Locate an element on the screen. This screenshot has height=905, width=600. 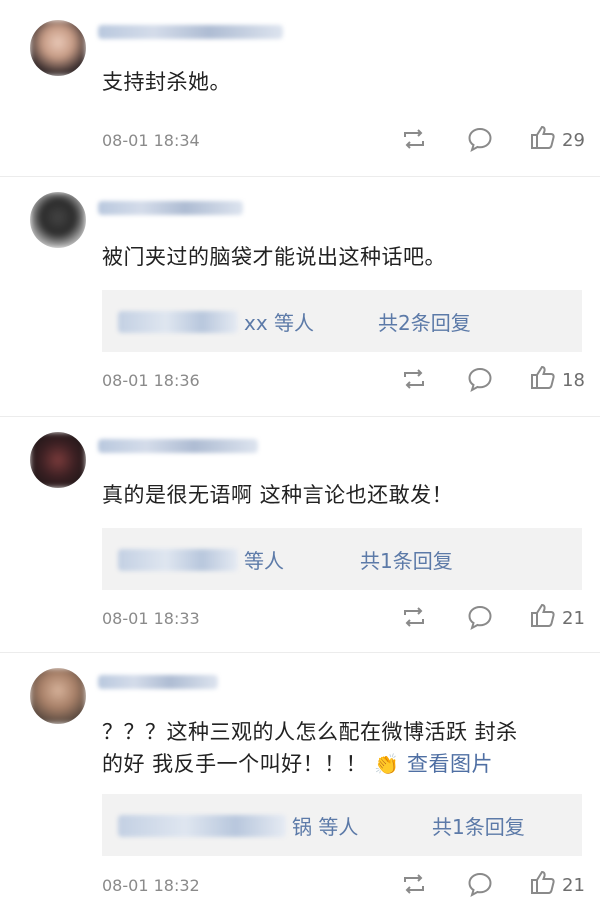
comment-meta: 08-01 18:34 29 is located at coordinates (347, 140).